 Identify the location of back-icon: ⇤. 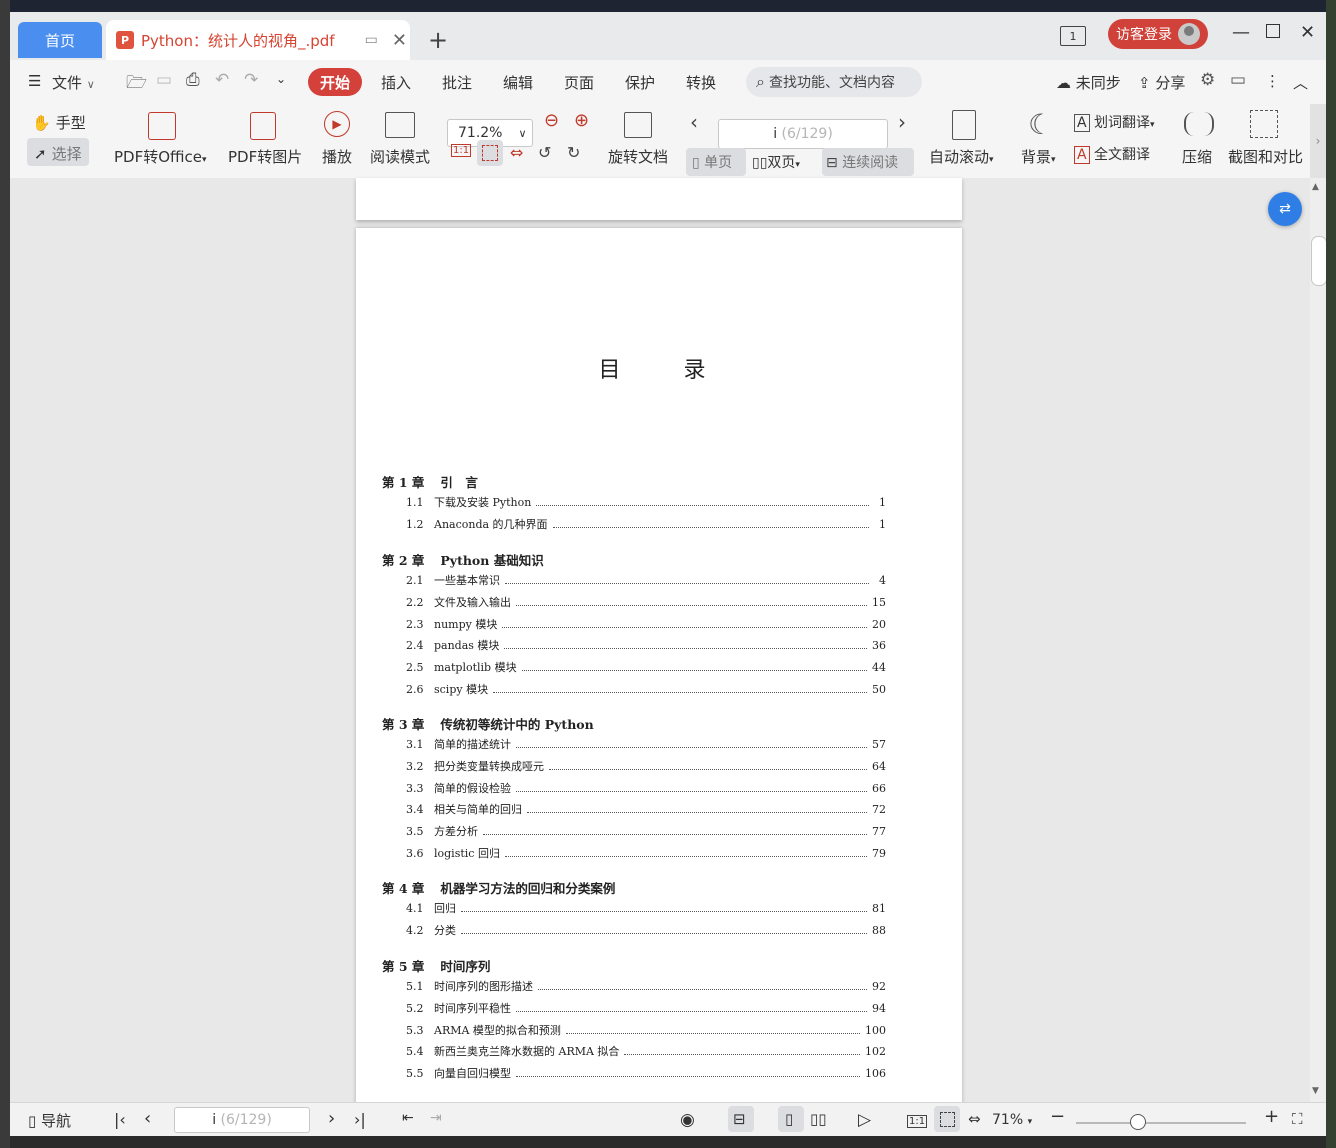
(408, 1118).